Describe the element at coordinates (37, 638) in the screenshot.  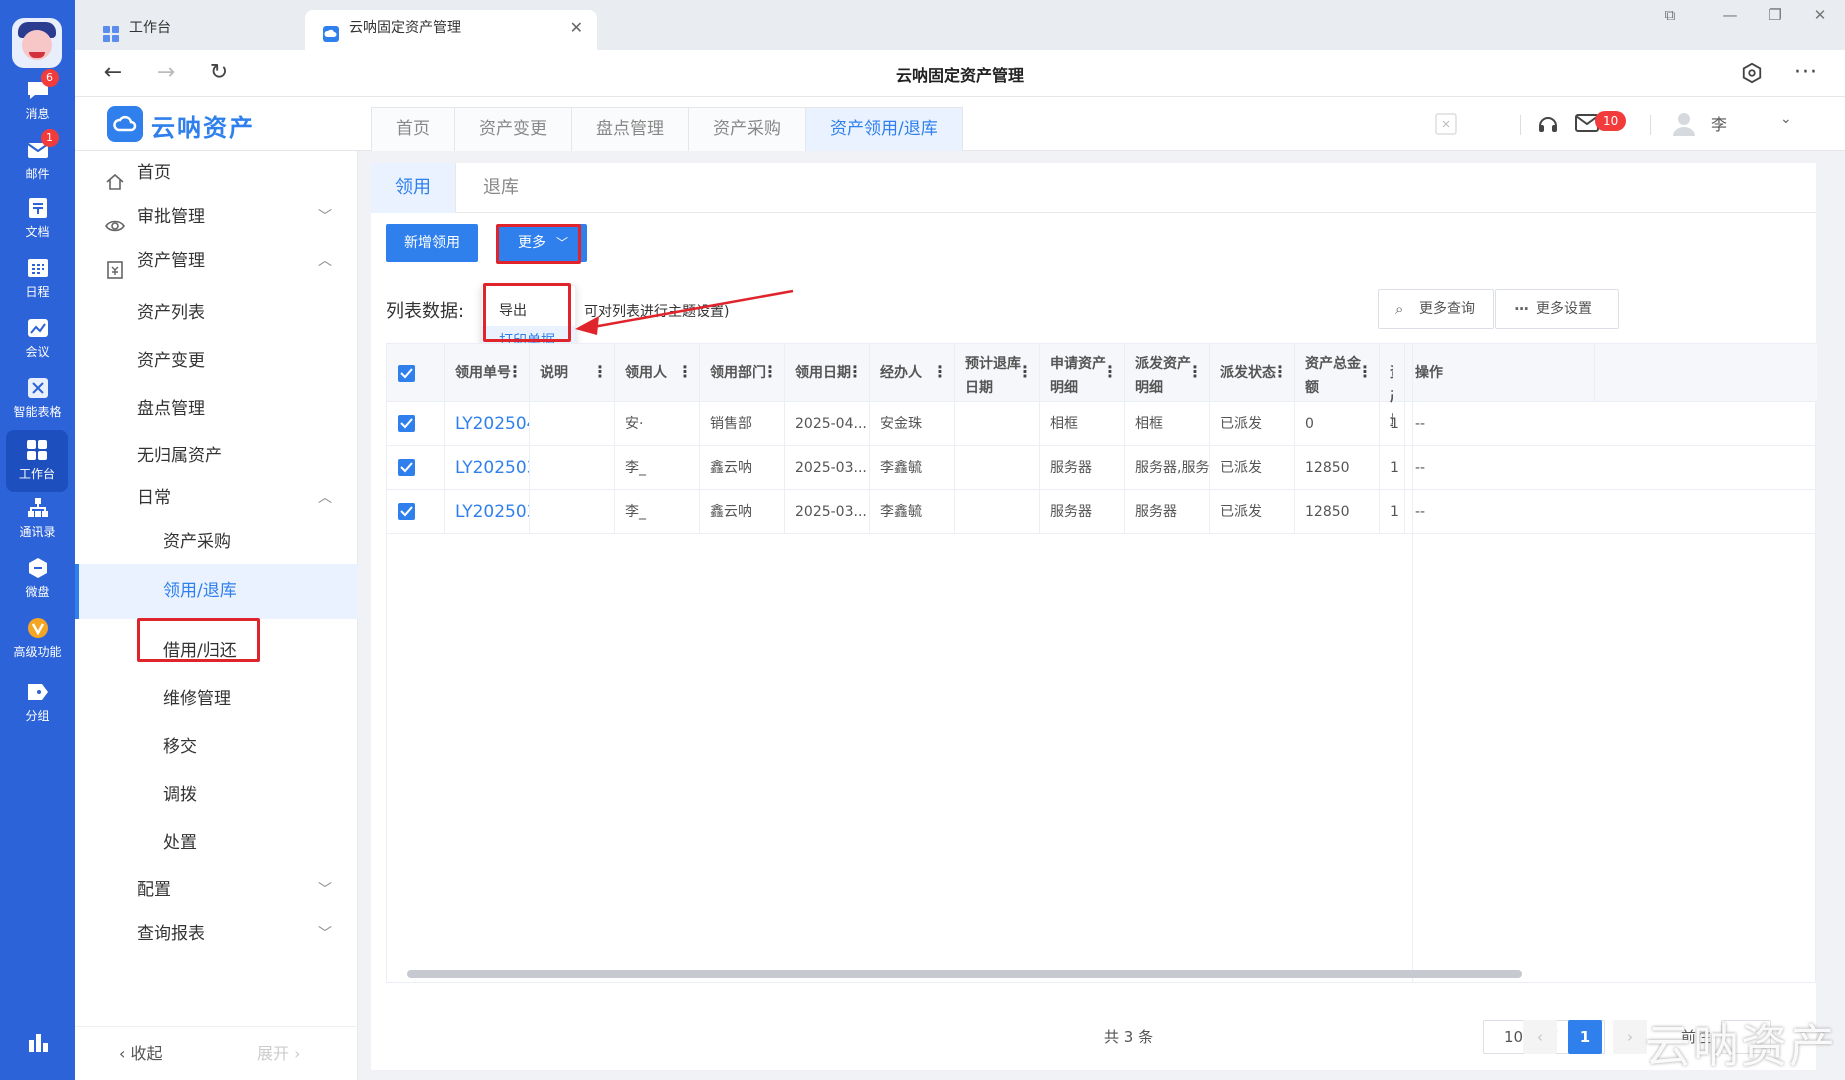
I see `dock-advanced: 高级功能` at that location.